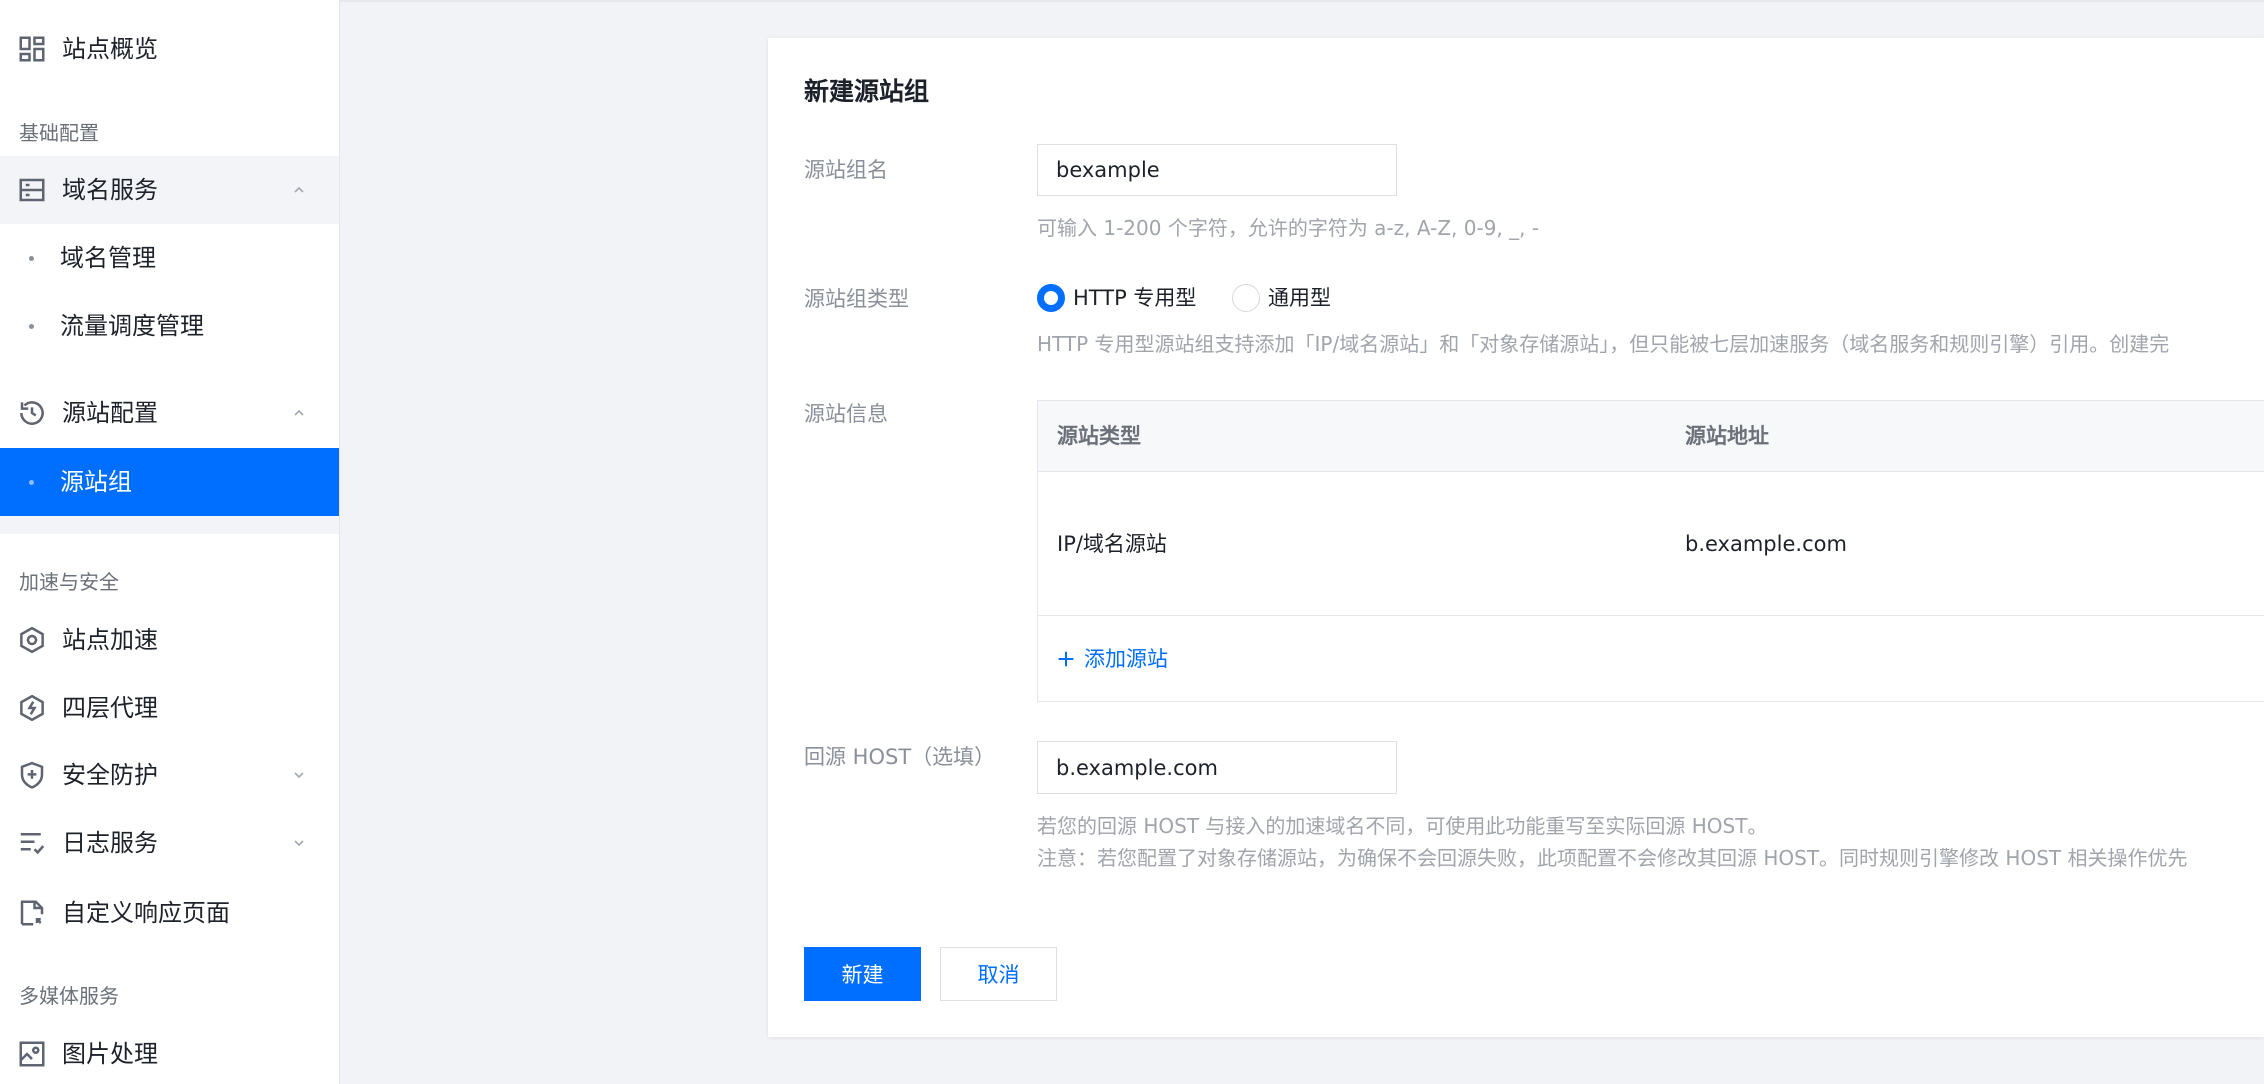 The image size is (2264, 1084). Describe the element at coordinates (1288, 228) in the screenshot. I see `origin-group-name-help: 可输入 1-200 个字符，允许的字符为 a-z, A-Z, 0-9, _, -` at that location.